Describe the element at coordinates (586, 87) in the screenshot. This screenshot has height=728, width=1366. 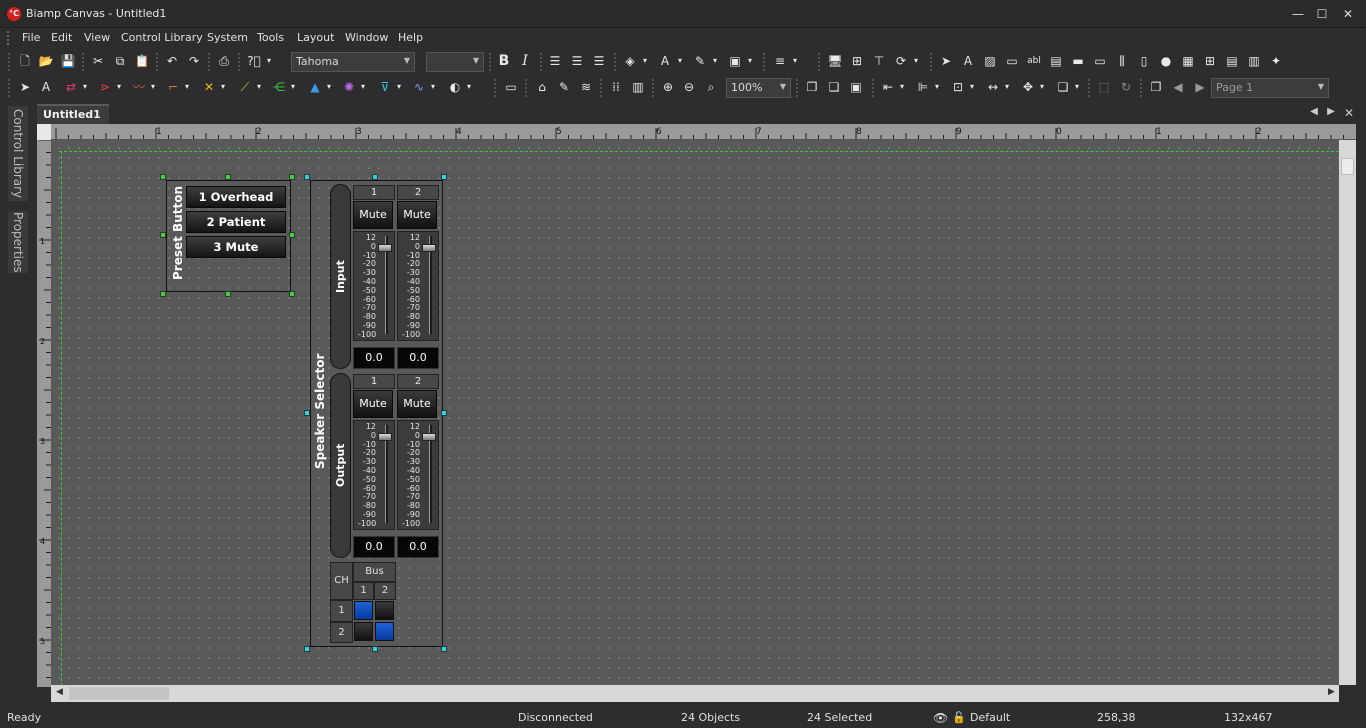
I see `layers-icon: ≋` at that location.